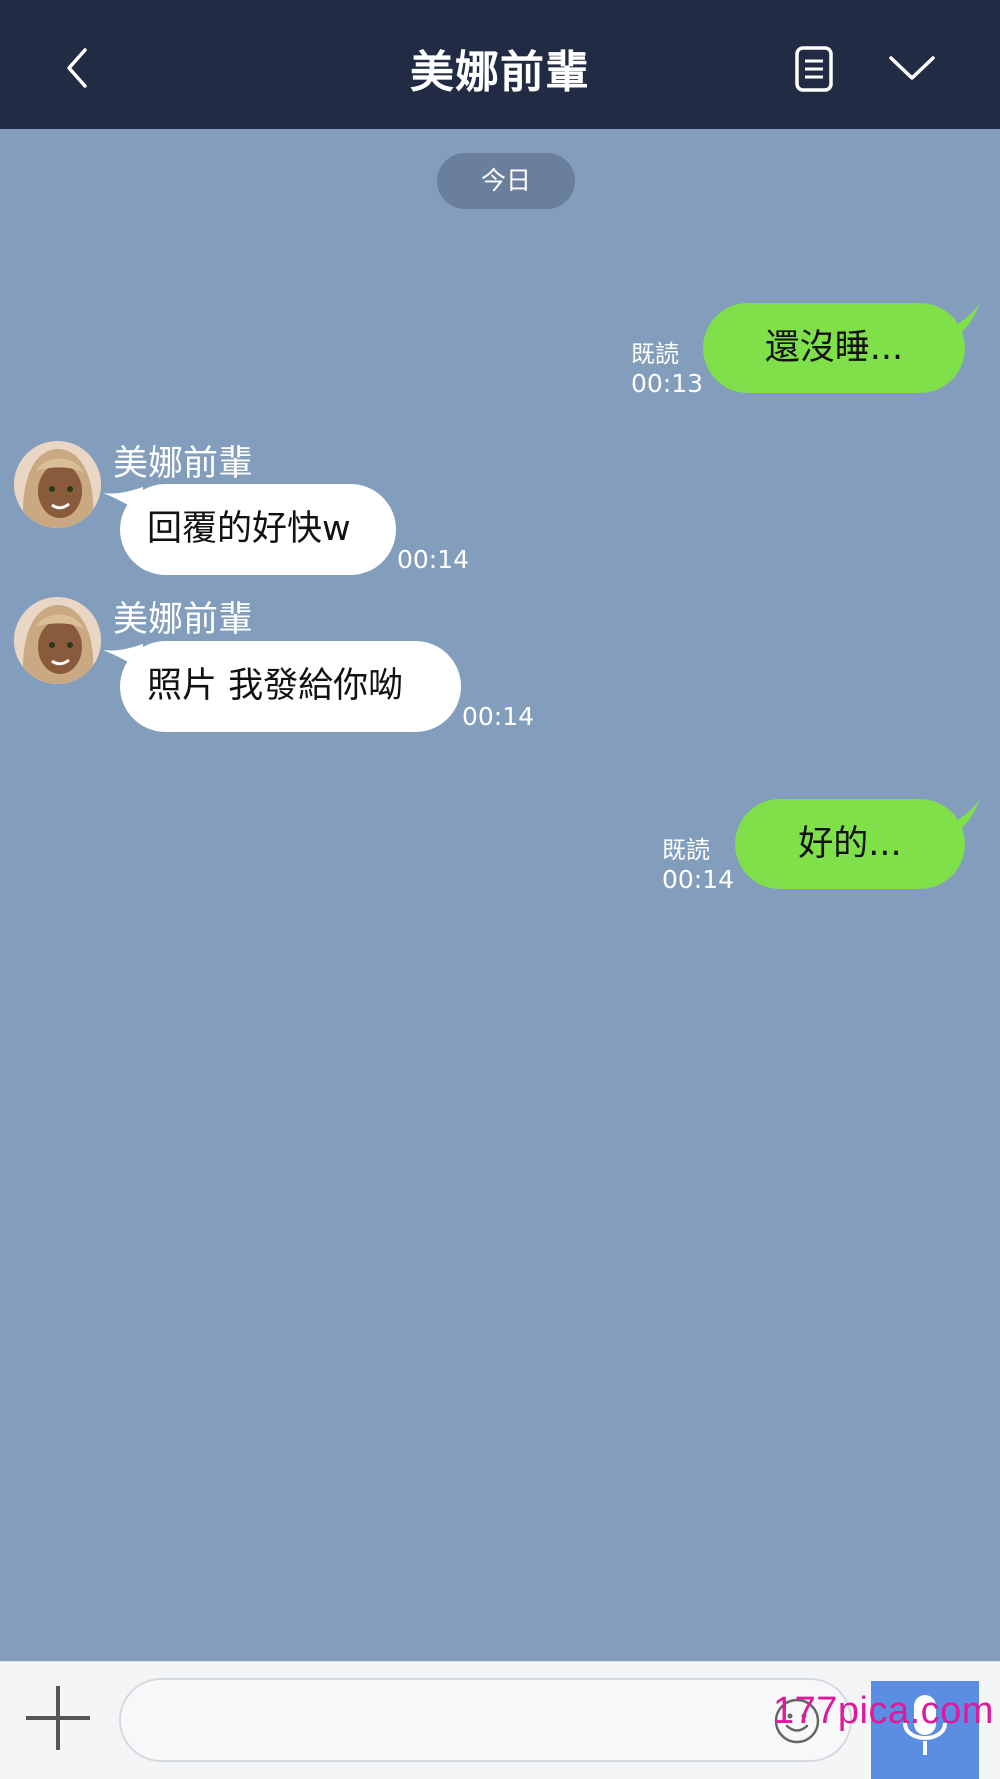  I want to click on read-receipt: 既読 00:13, so click(667, 369).